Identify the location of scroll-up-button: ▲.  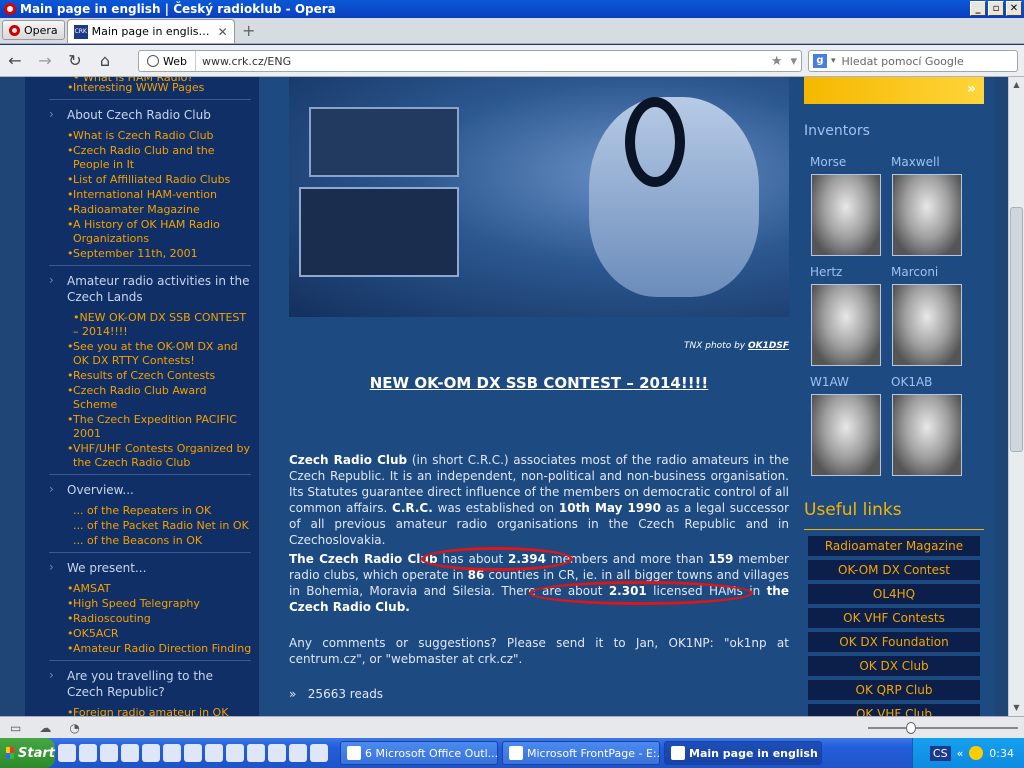
(1016, 85).